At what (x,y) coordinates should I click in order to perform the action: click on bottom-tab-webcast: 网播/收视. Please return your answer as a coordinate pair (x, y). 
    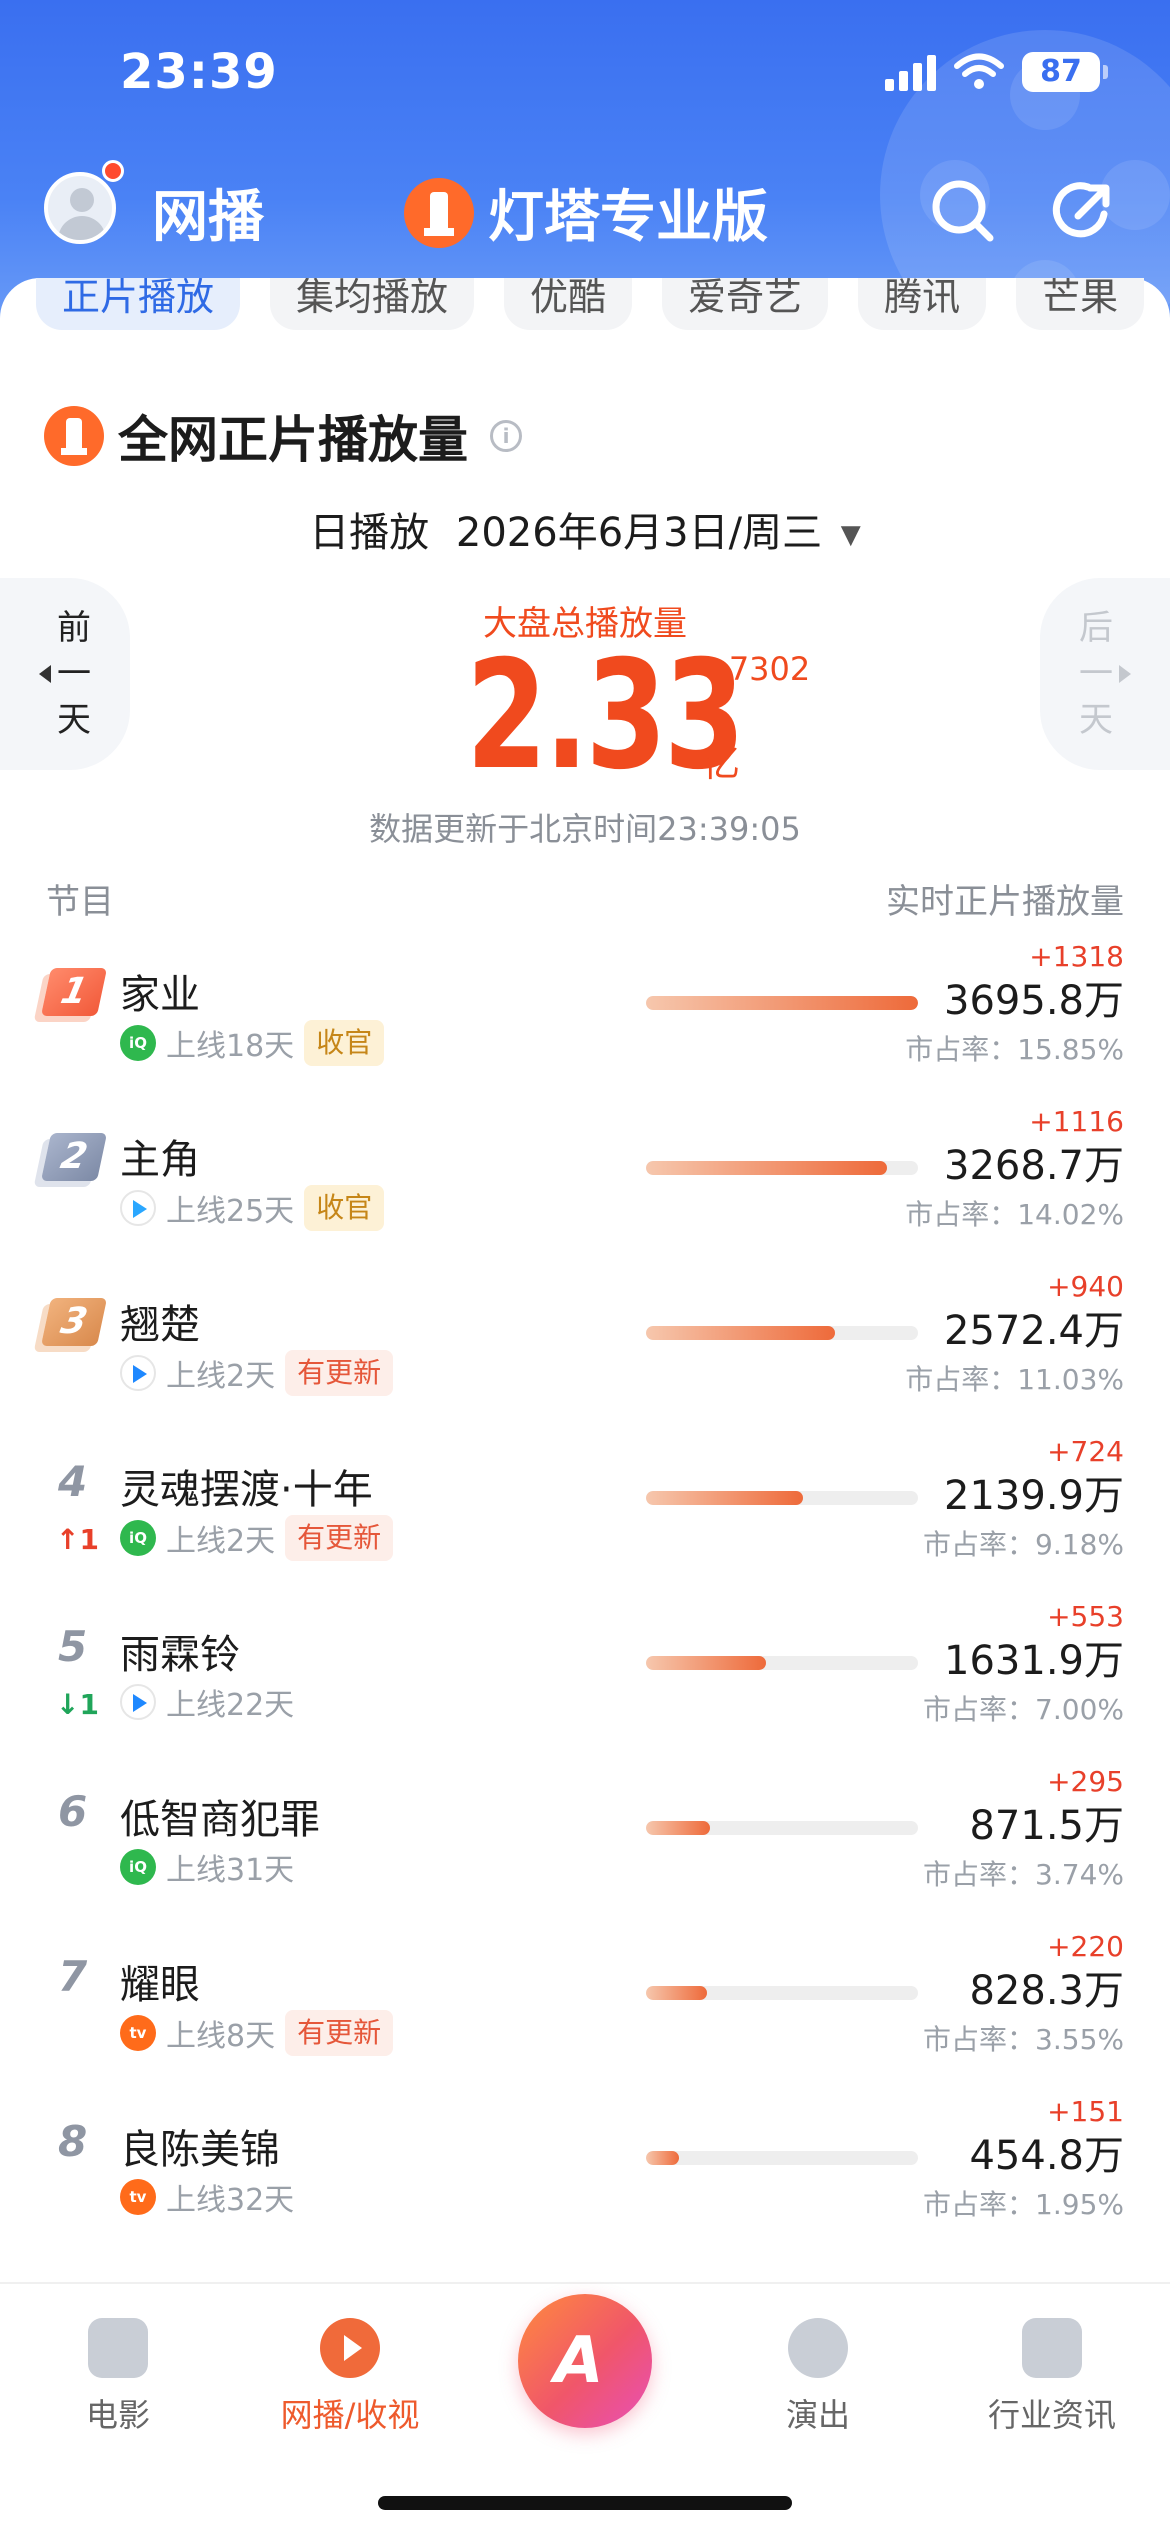
    Looking at the image, I should click on (350, 2377).